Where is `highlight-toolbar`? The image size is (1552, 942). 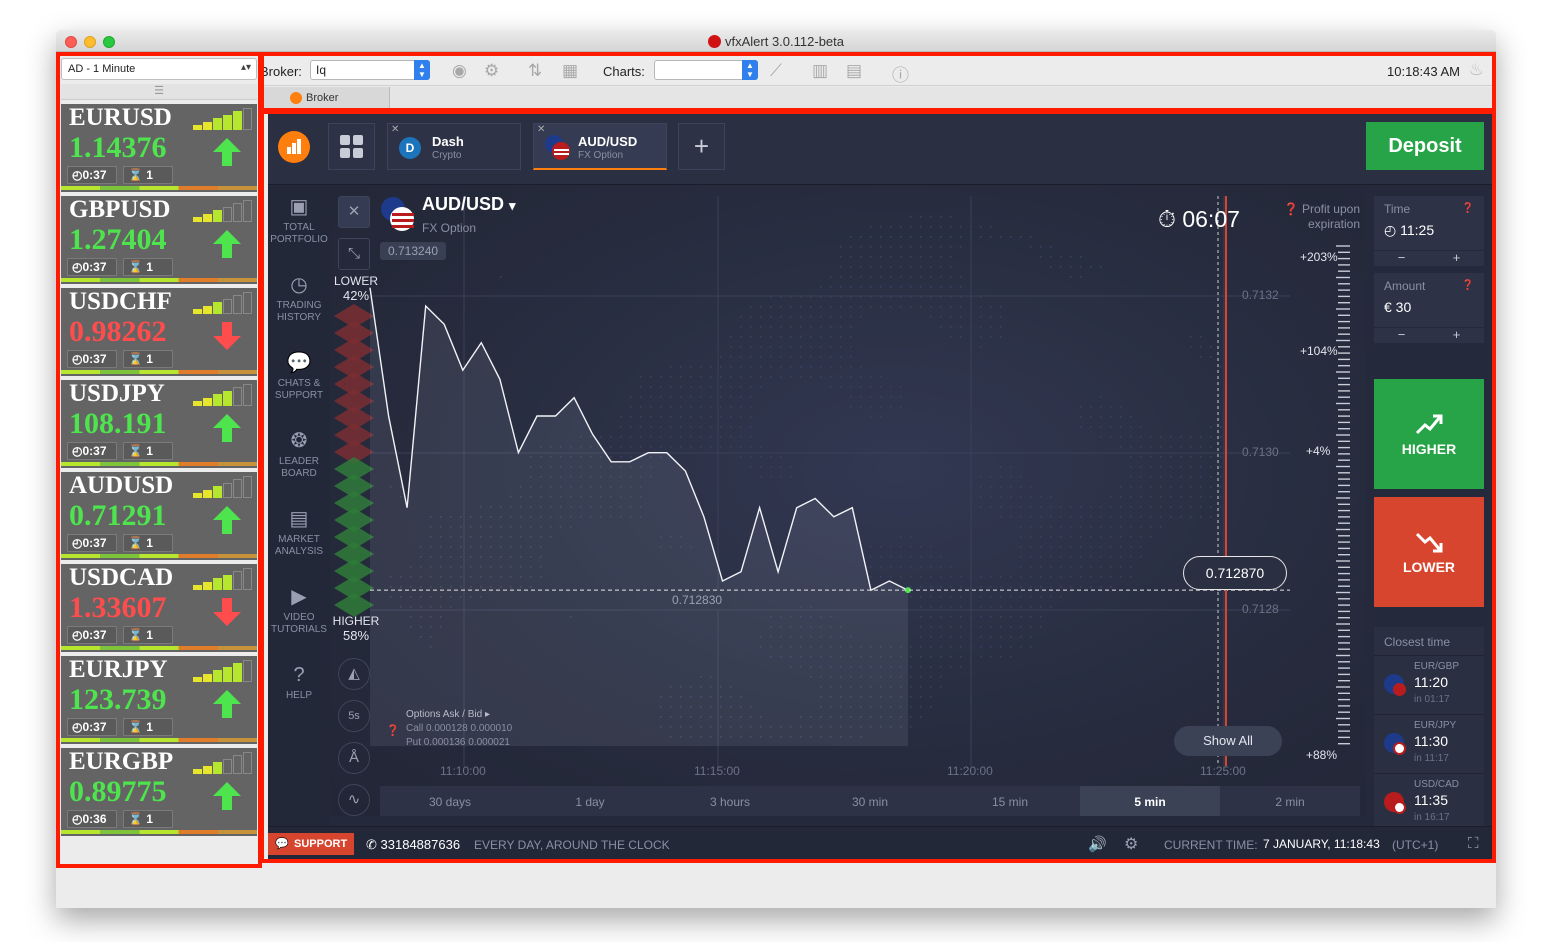
highlight-toolbar is located at coordinates (878, 82).